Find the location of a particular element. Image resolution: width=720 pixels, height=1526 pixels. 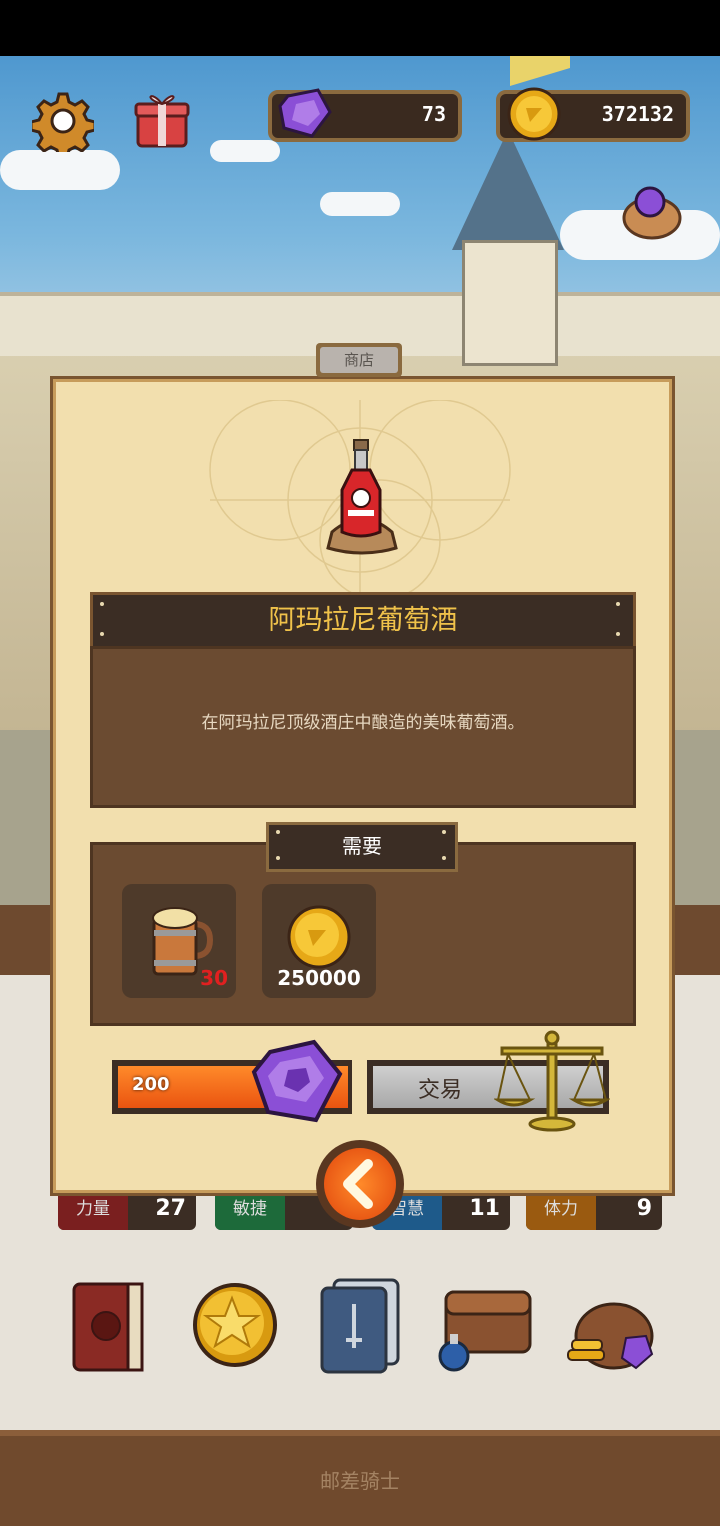

wine-bottle-icon is located at coordinates (362, 496).